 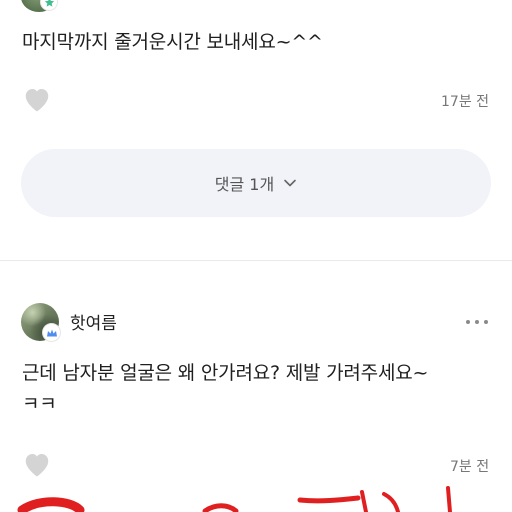 I want to click on comment-text: 마지막까지 줄거운시간 보내세요~^^, so click(x=172, y=42).